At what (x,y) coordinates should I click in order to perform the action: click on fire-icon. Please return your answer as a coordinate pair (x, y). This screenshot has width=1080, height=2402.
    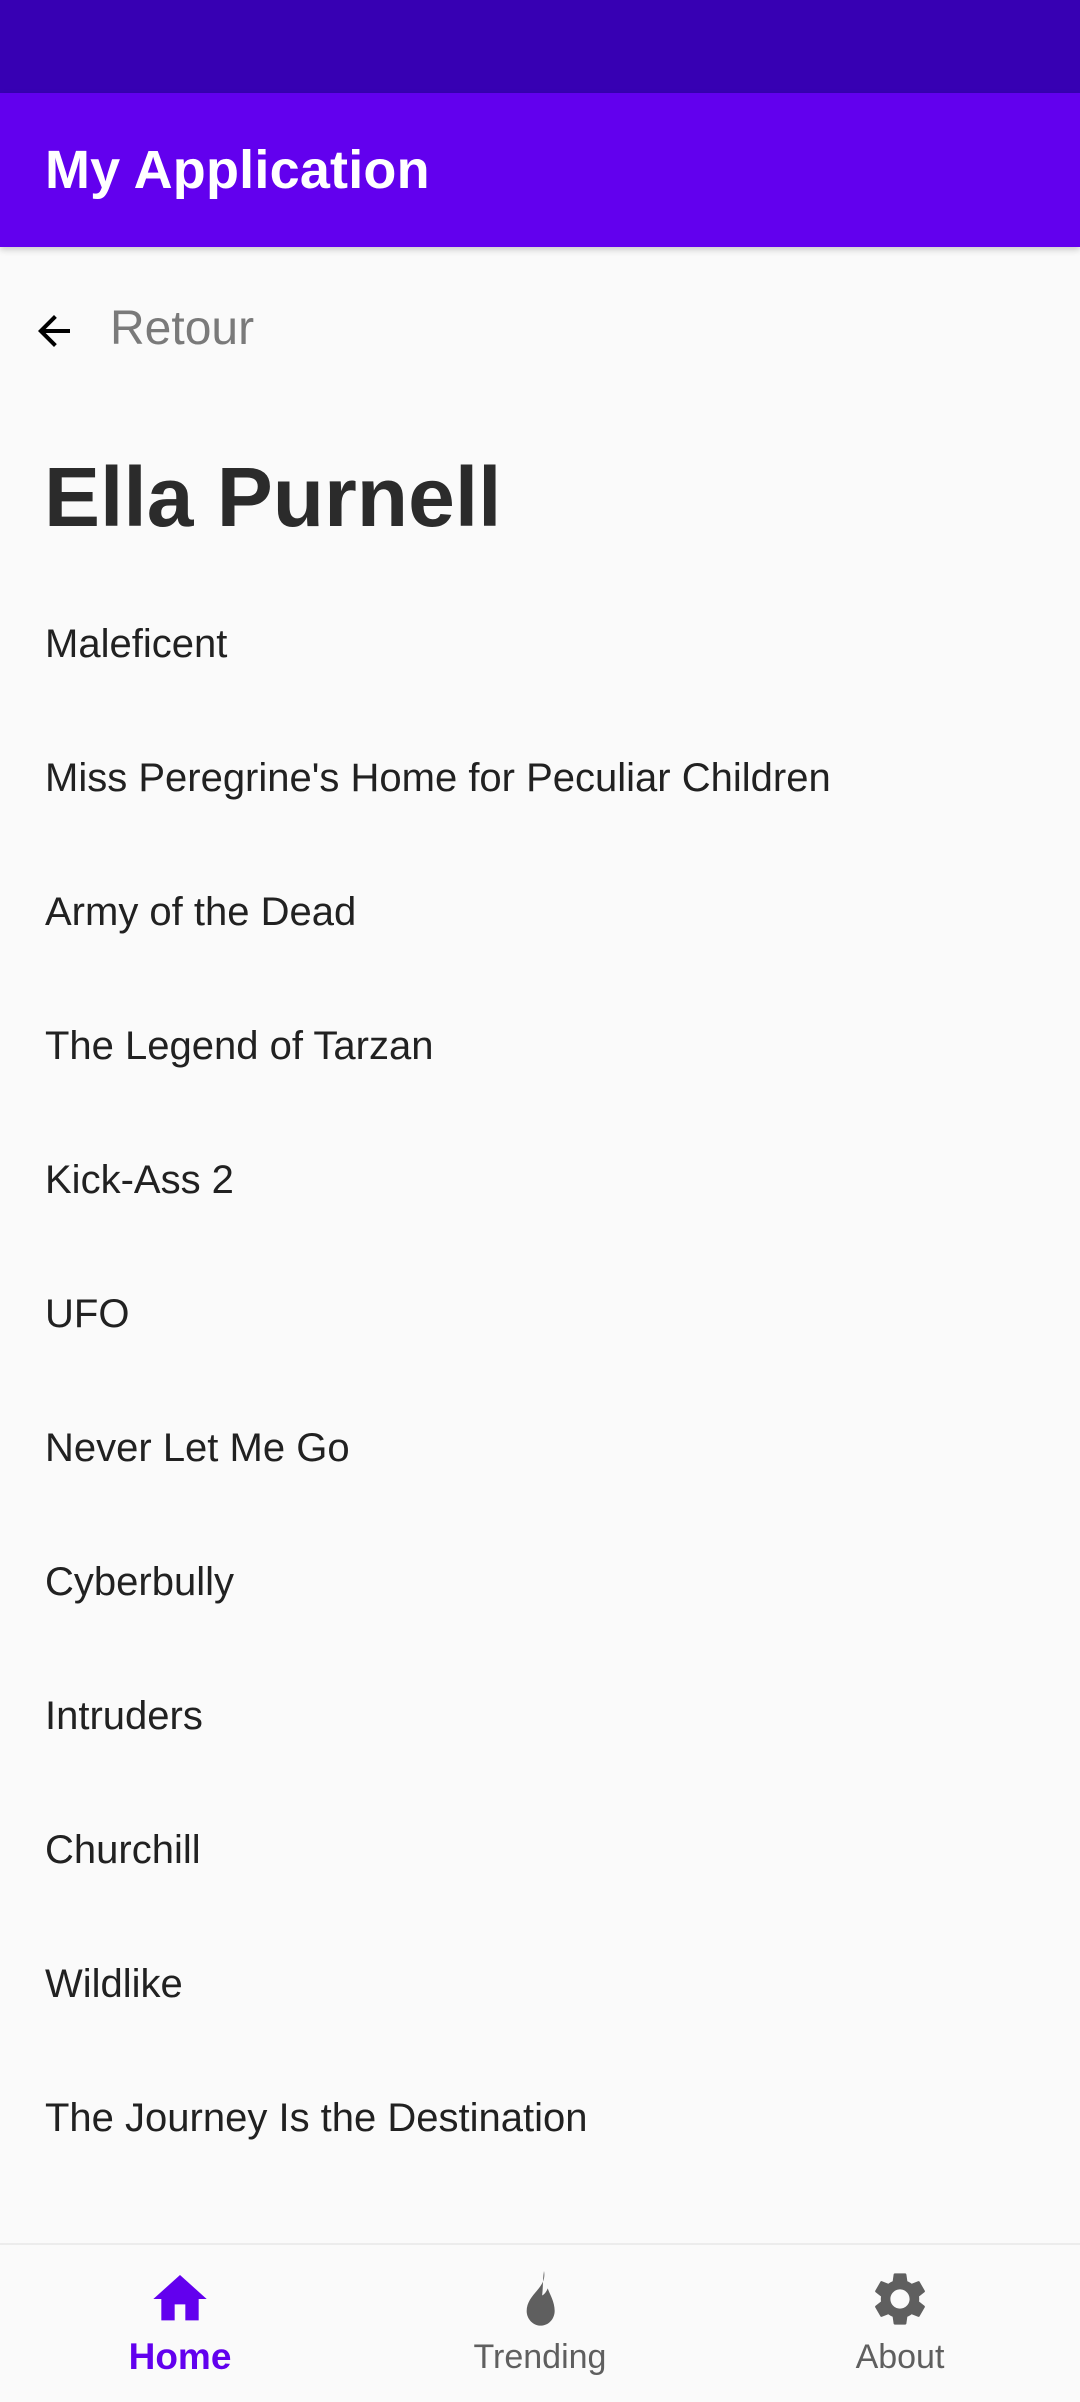
    Looking at the image, I should click on (540, 2298).